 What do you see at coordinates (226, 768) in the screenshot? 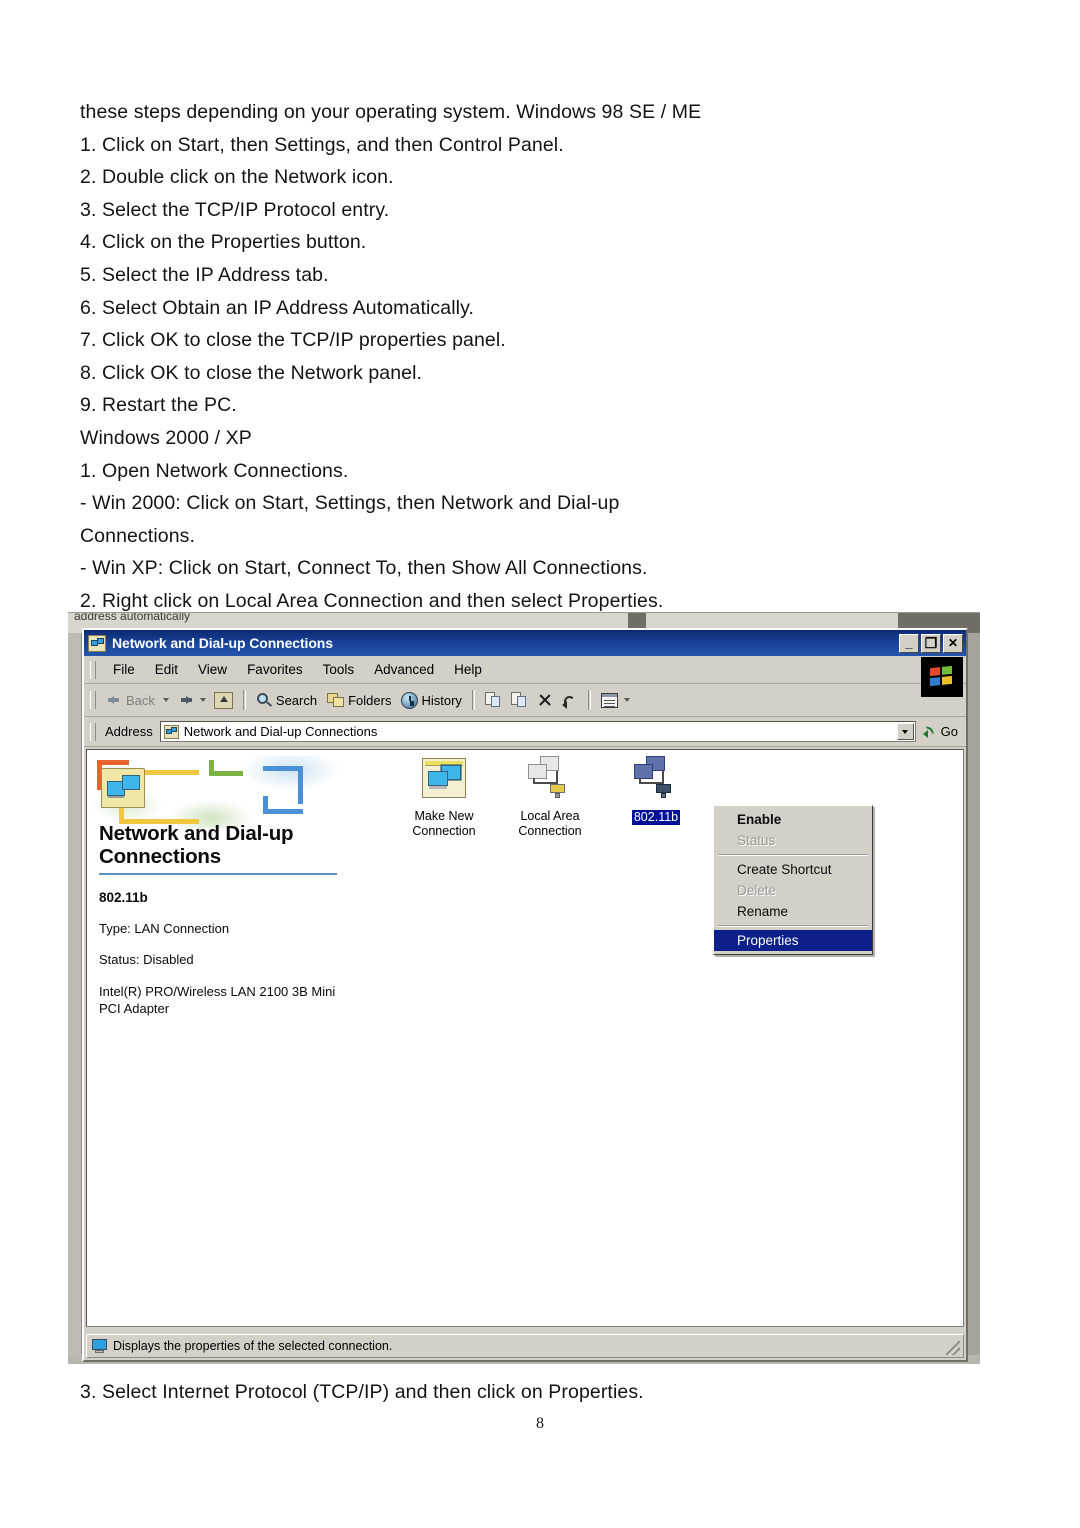
I see `bracket-green-icon` at bounding box center [226, 768].